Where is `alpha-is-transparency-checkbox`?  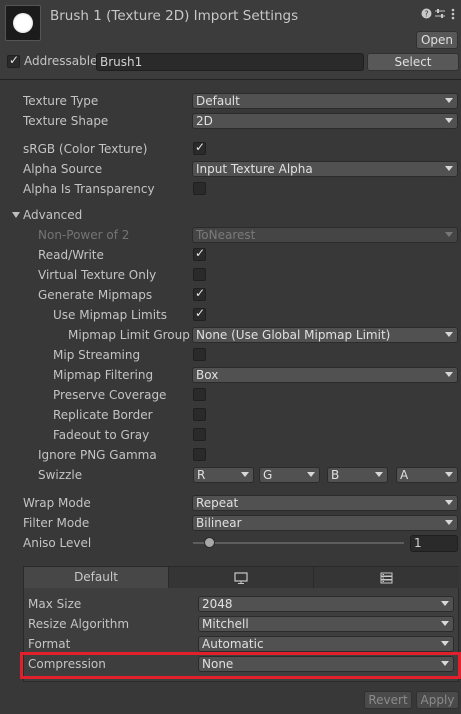 alpha-is-transparency-checkbox is located at coordinates (199, 188).